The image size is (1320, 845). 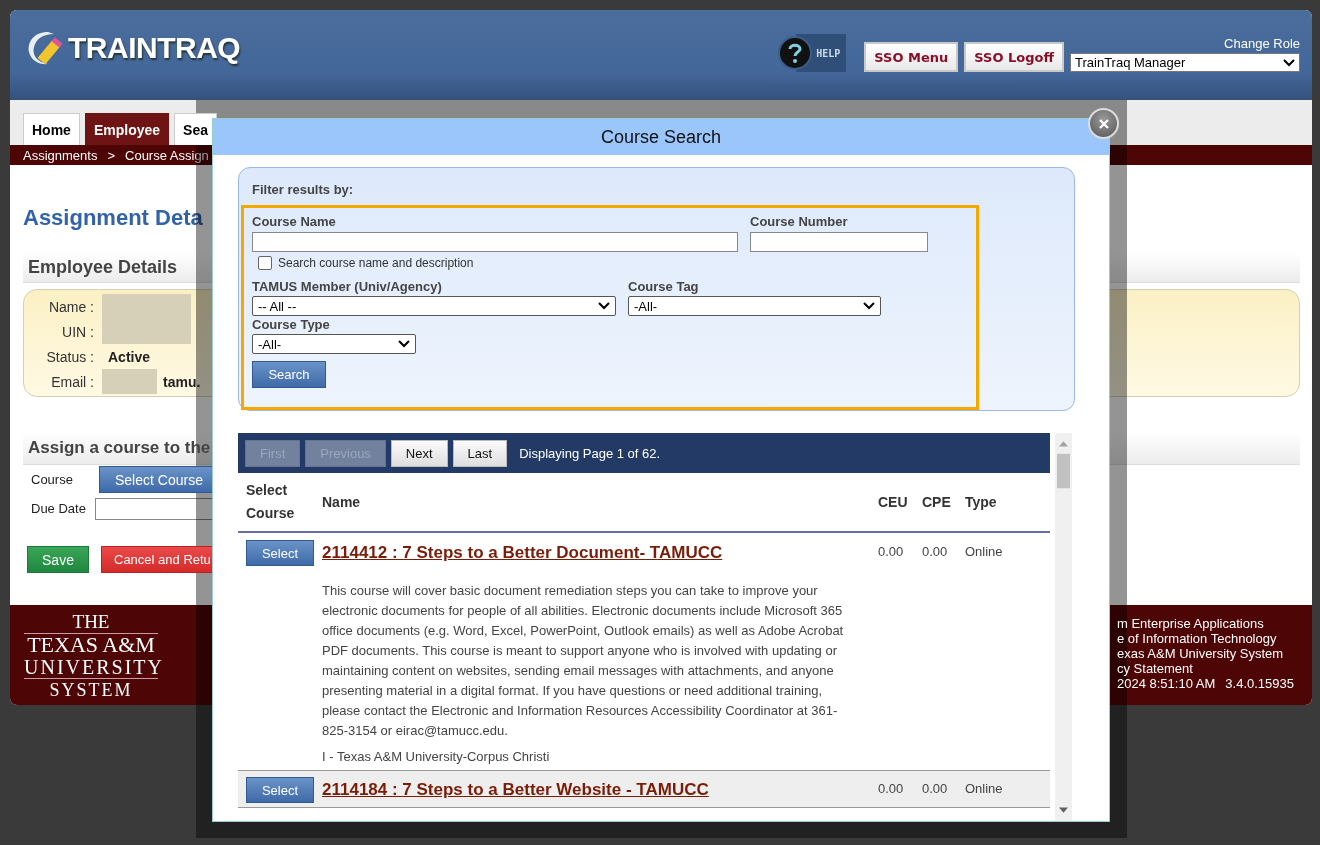 I want to click on breadcrumb-link: Assignments, so click(x=60, y=155).